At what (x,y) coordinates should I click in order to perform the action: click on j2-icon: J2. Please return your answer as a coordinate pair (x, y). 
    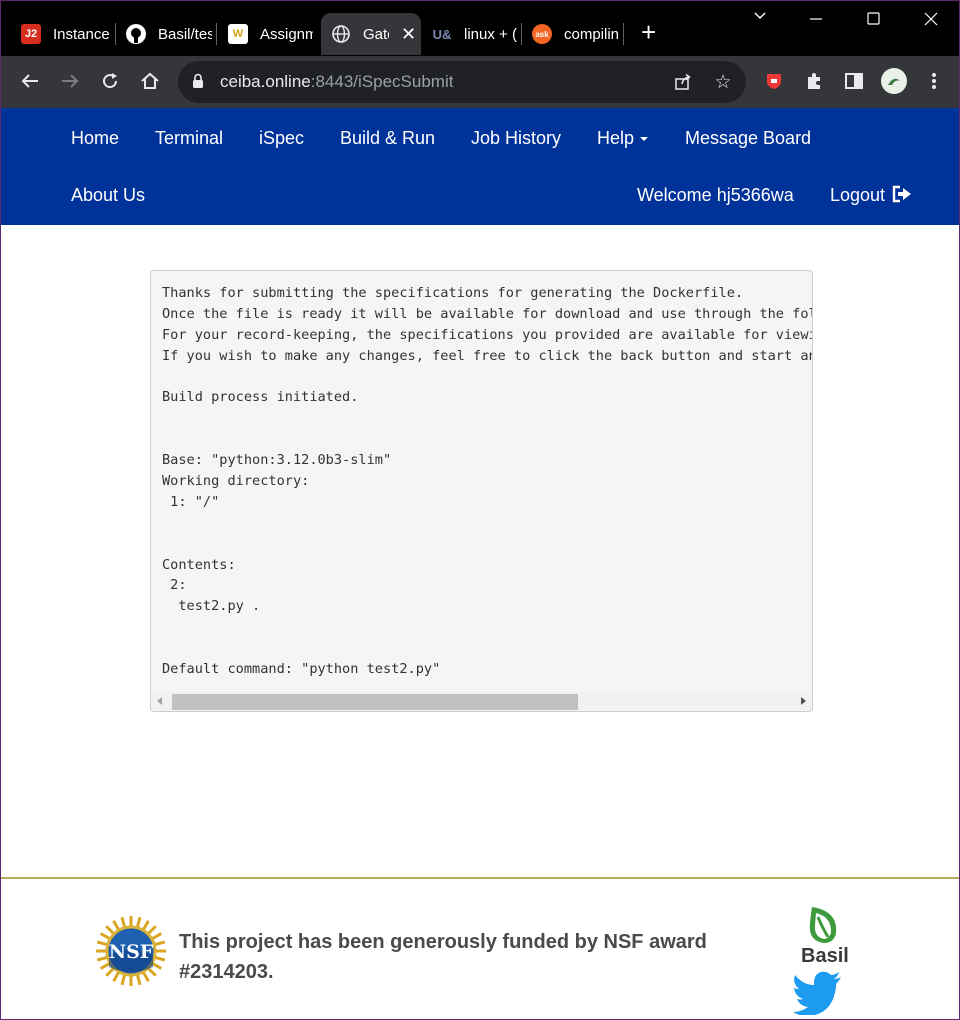
    Looking at the image, I should click on (31, 34).